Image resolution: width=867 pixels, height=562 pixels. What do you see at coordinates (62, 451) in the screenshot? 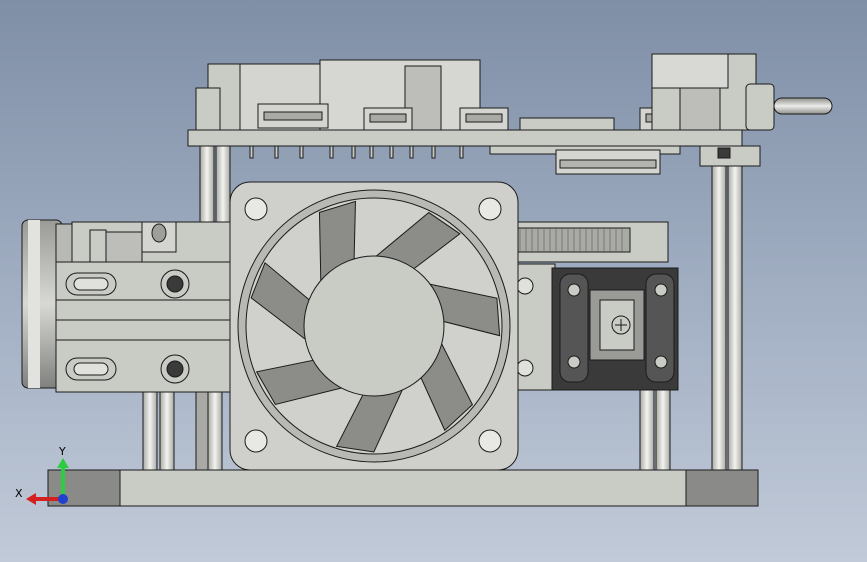
I see `y-axis-label: Y` at bounding box center [62, 451].